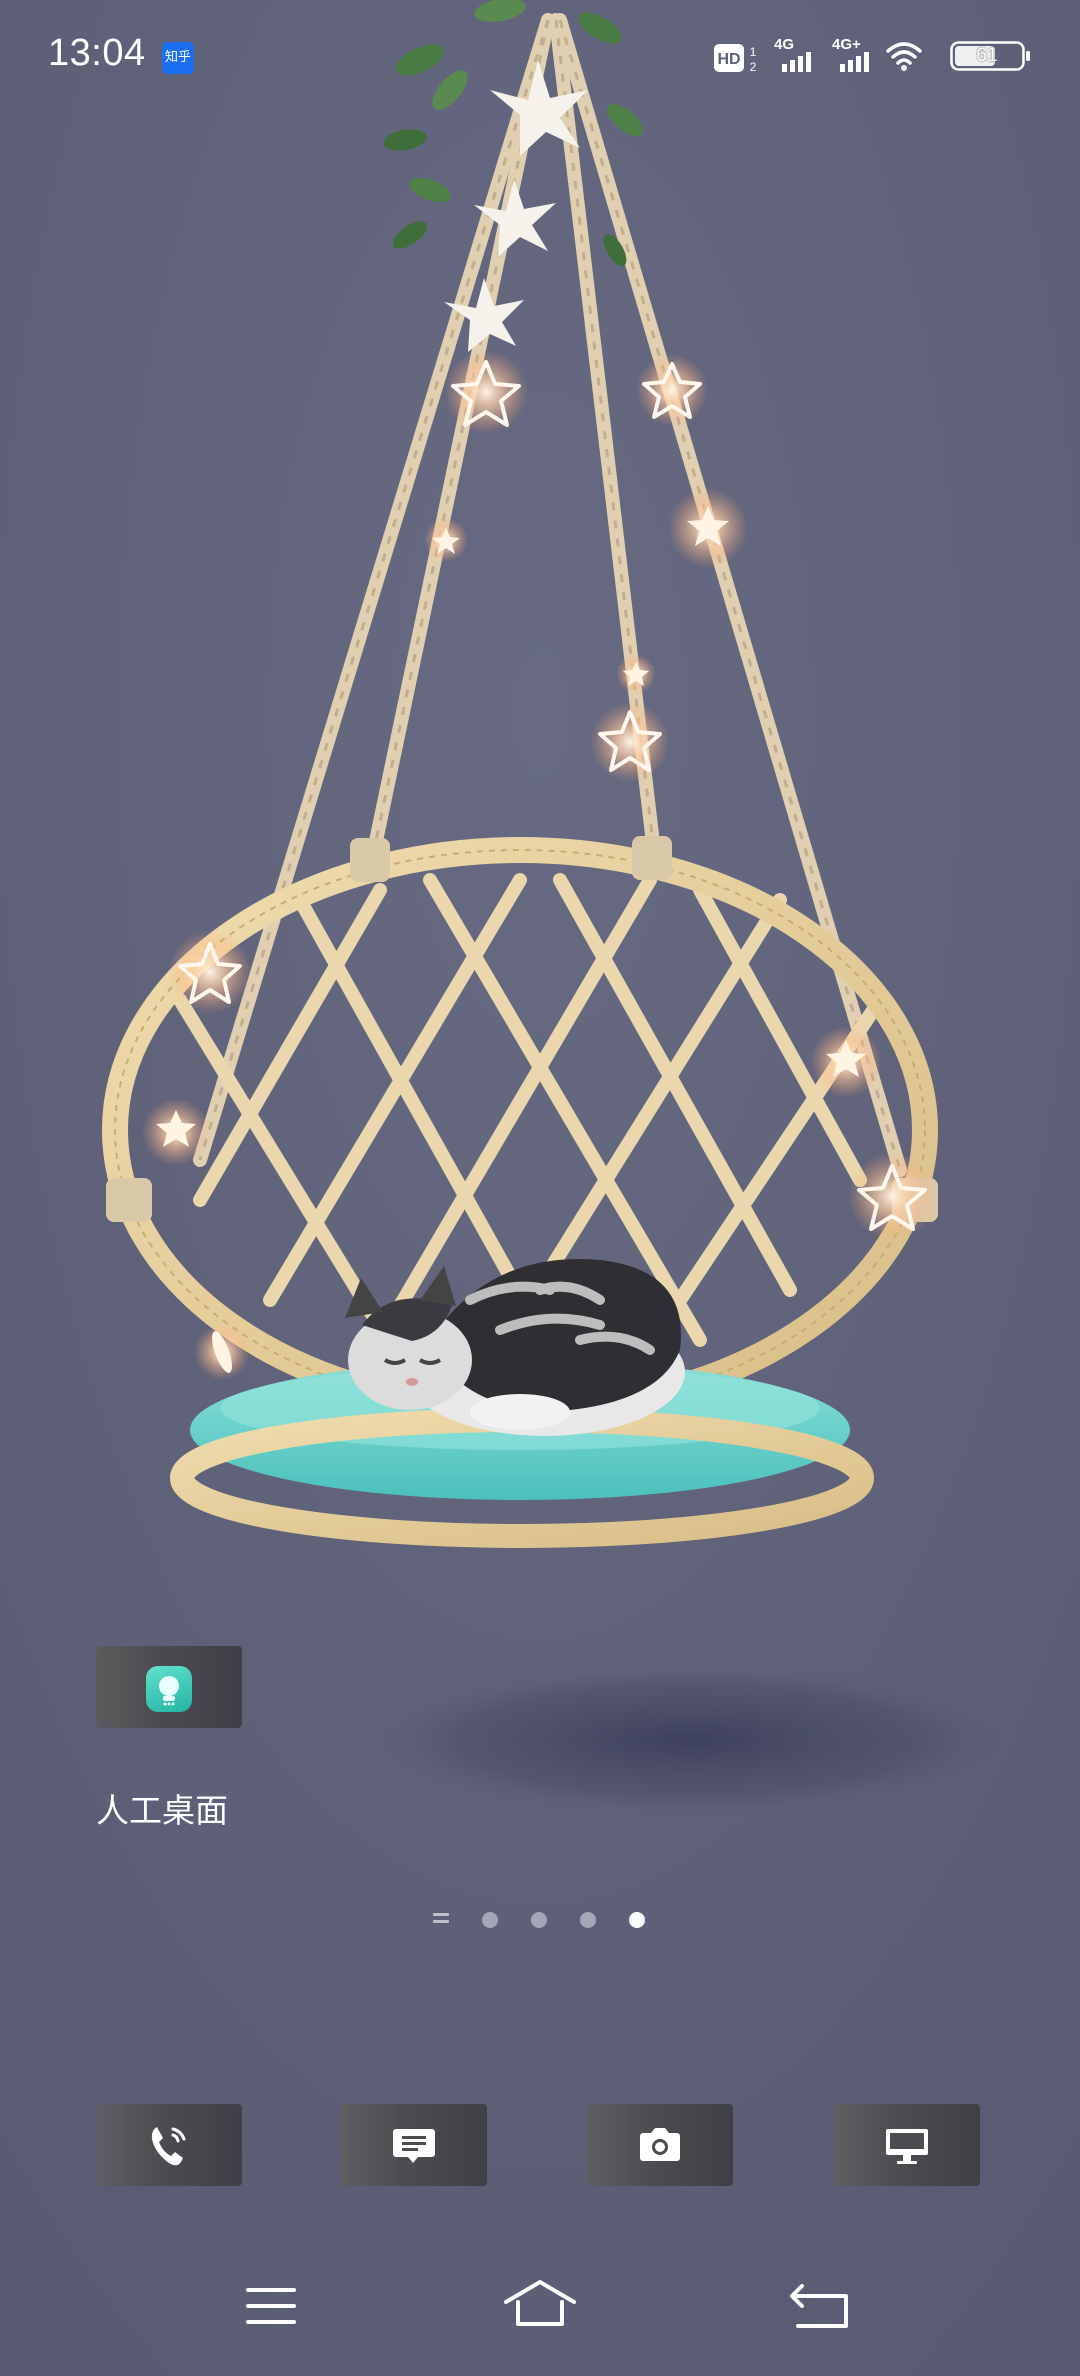  I want to click on battery-icon: 61, so click(991, 56).